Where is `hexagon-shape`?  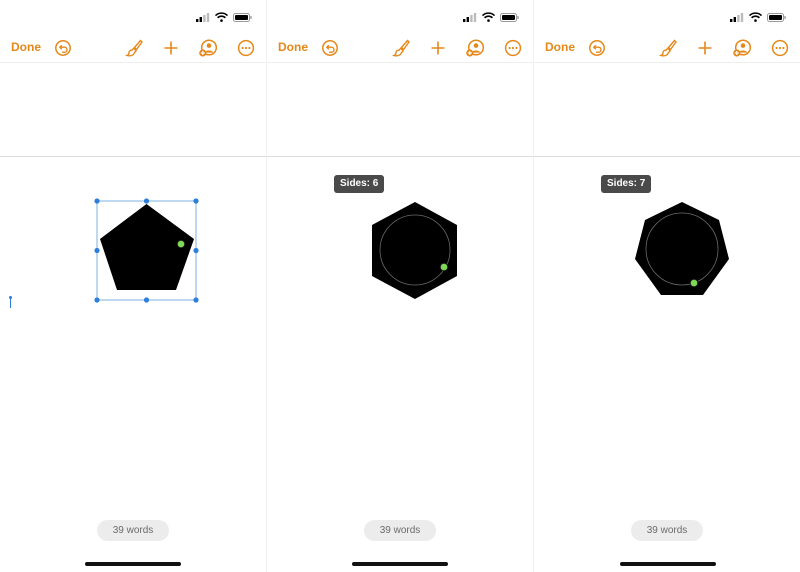
hexagon-shape is located at coordinates (415, 251).